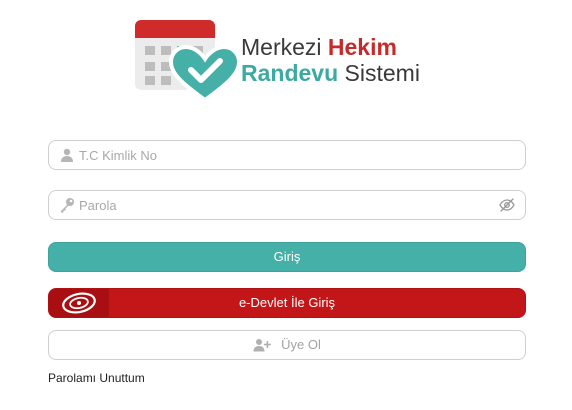 The width and height of the screenshot is (572, 410). I want to click on register-button: Üye Ol, so click(287, 345).